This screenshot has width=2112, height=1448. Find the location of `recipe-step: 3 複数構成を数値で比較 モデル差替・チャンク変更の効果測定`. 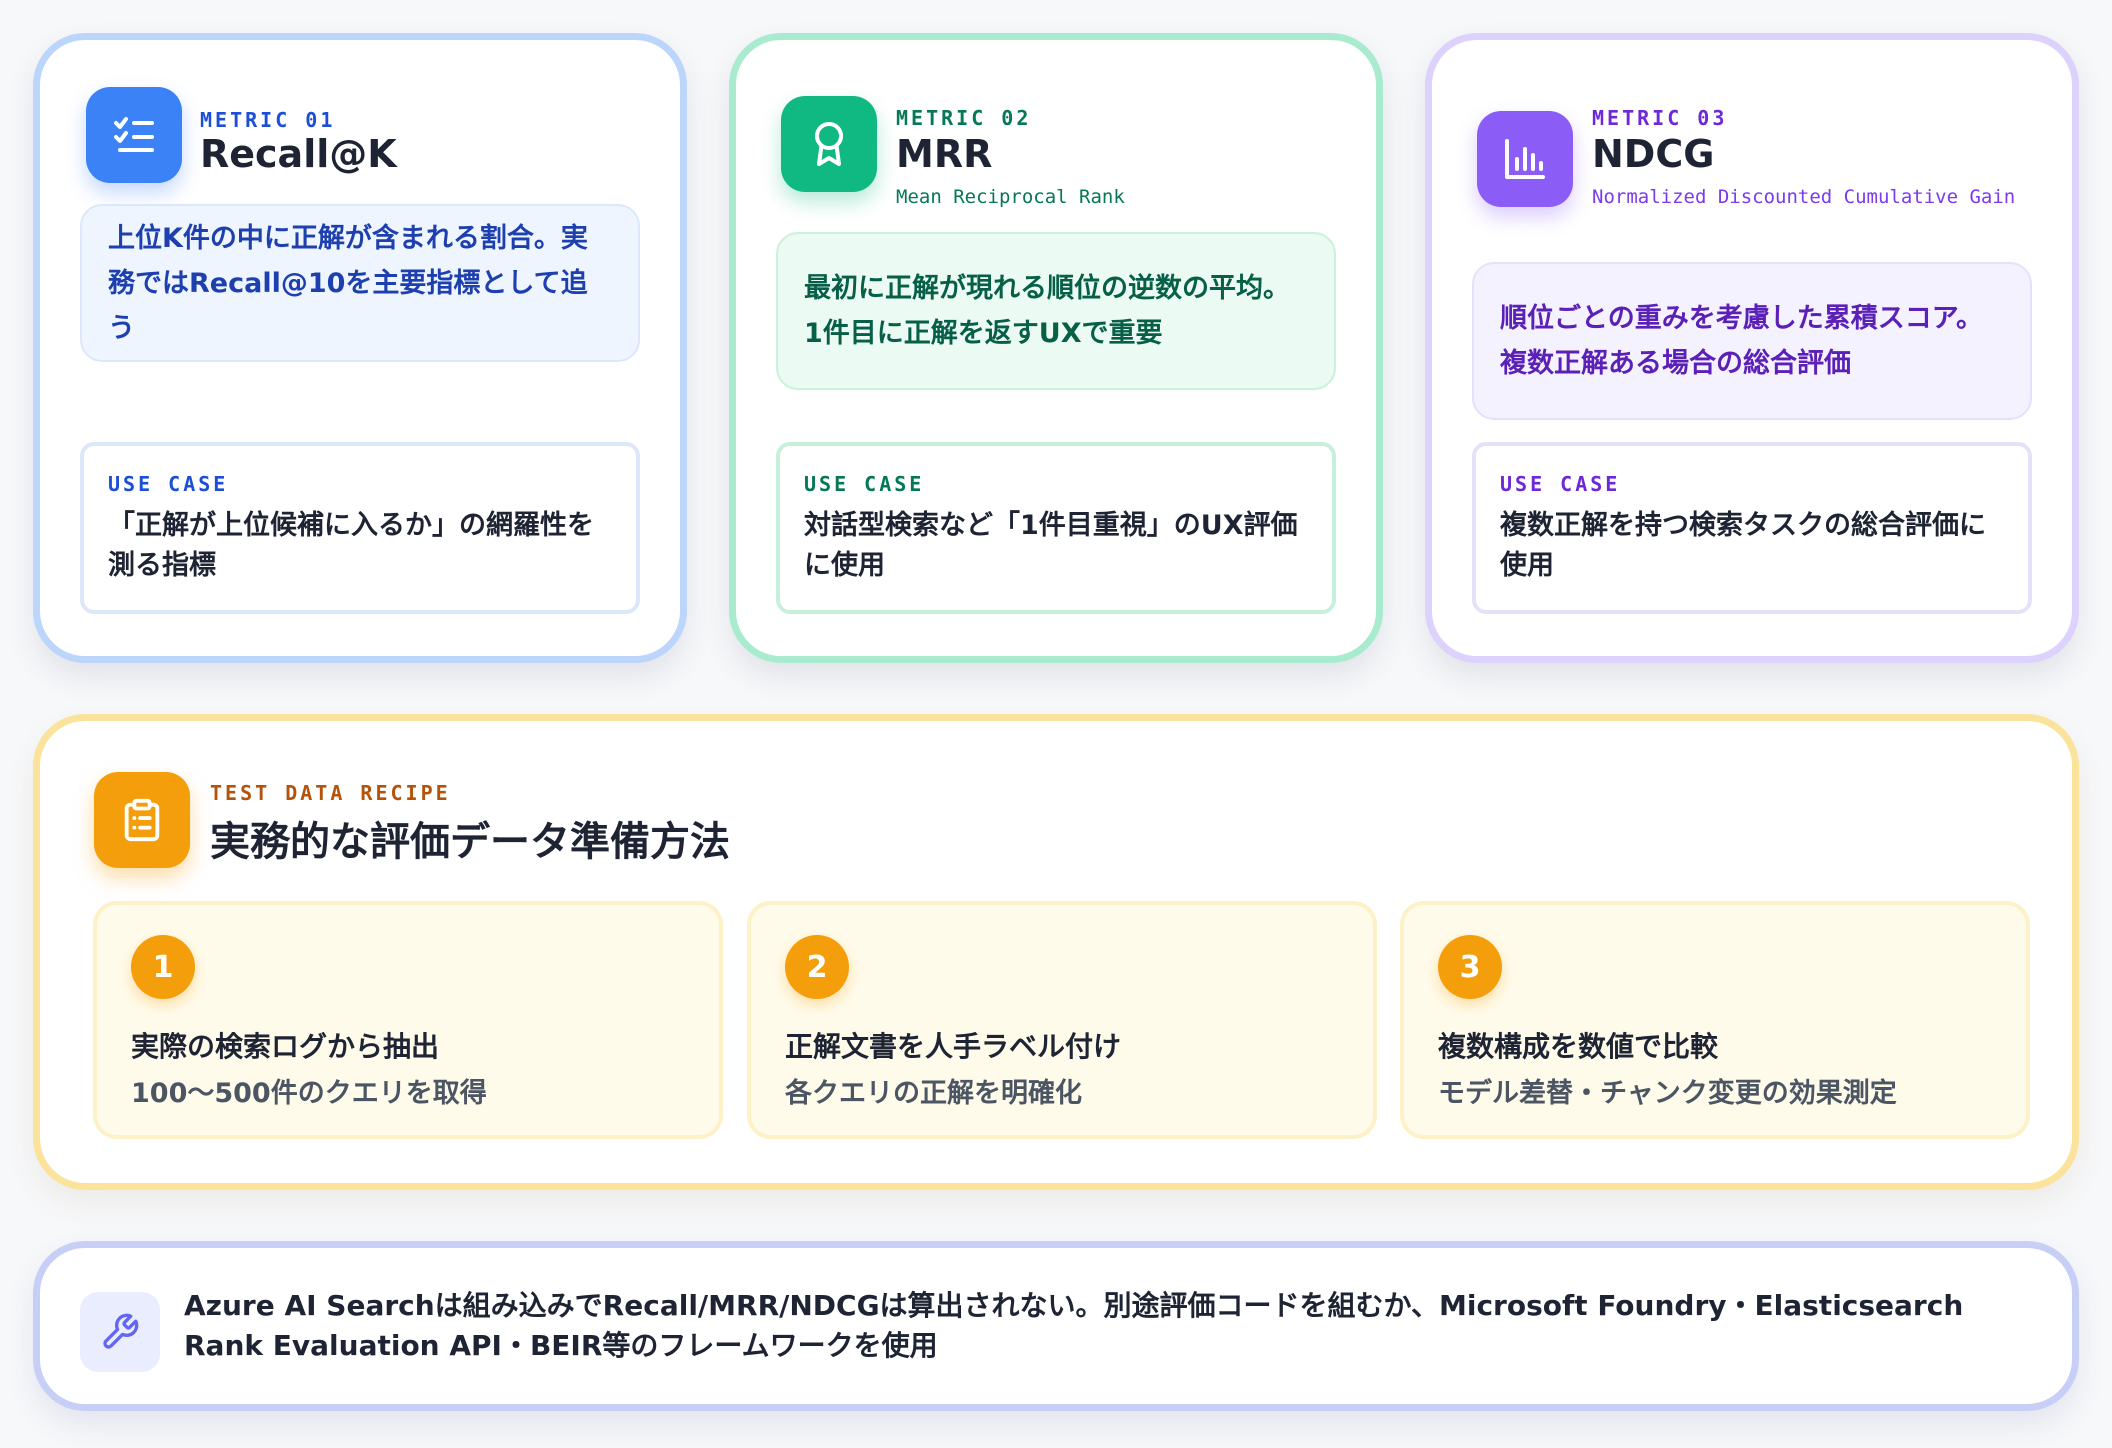

recipe-step: 3 複数構成を数値で比較 モデル差替・チャンク変更の効果測定 is located at coordinates (1715, 1020).